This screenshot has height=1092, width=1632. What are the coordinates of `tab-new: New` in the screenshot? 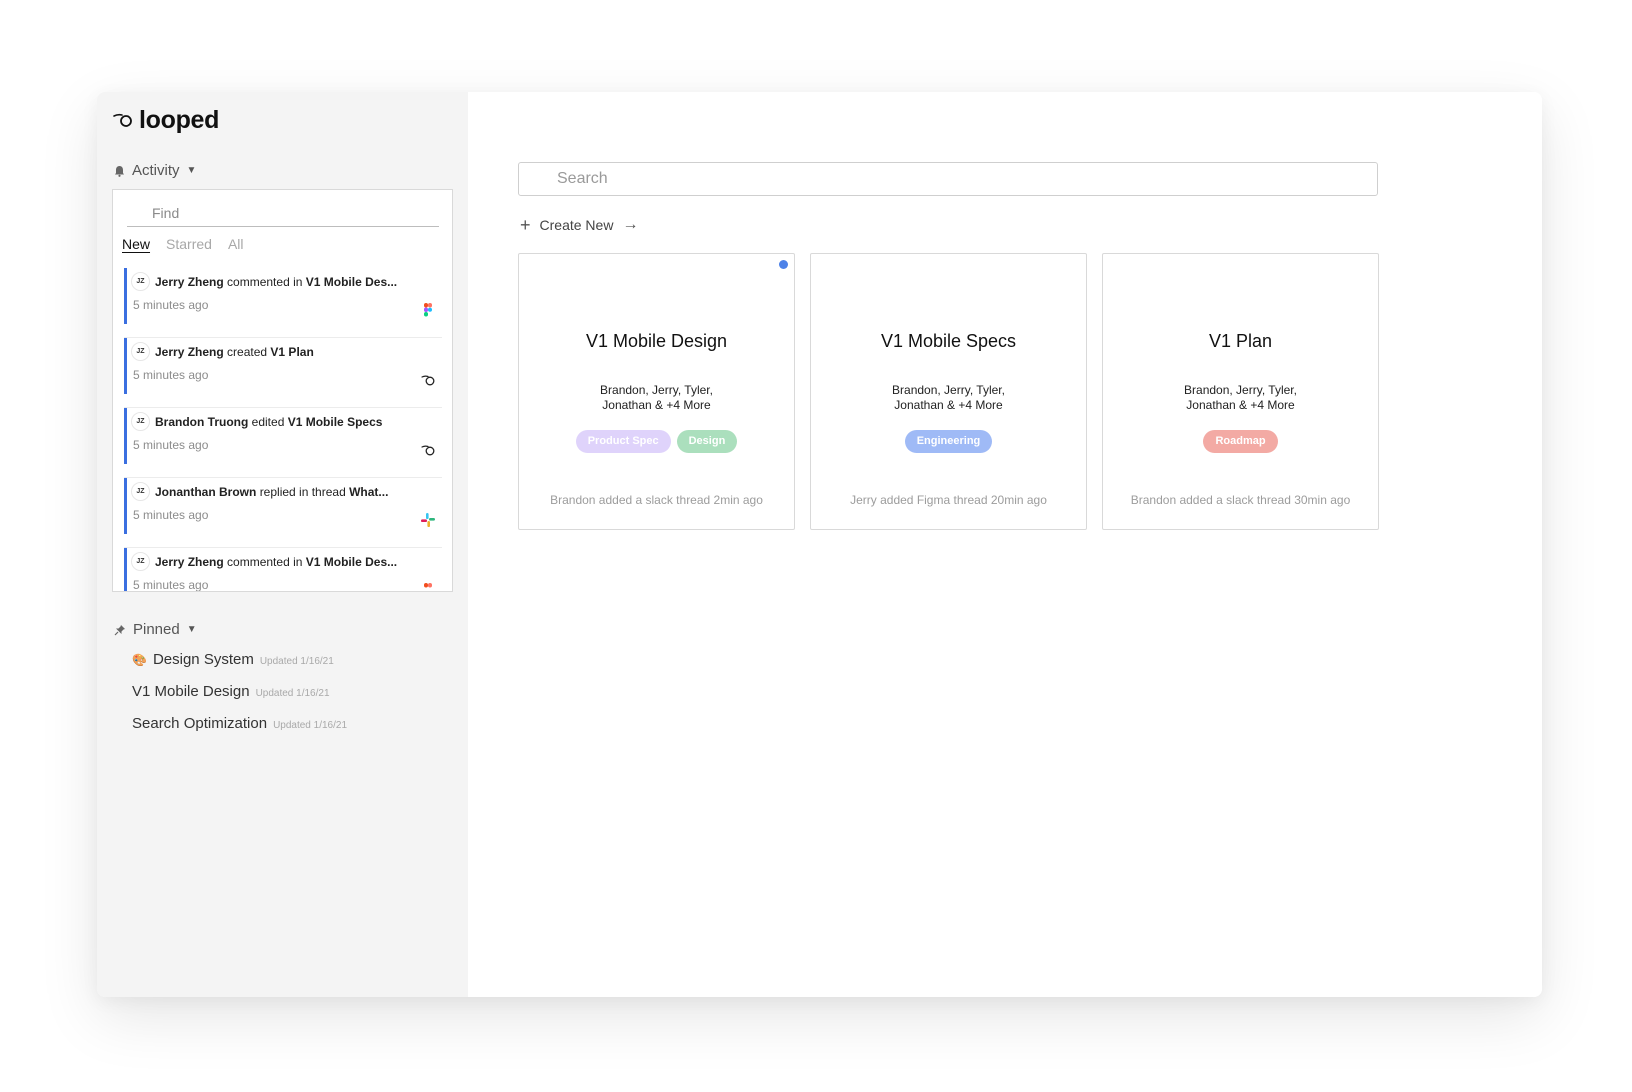 It's located at (136, 244).